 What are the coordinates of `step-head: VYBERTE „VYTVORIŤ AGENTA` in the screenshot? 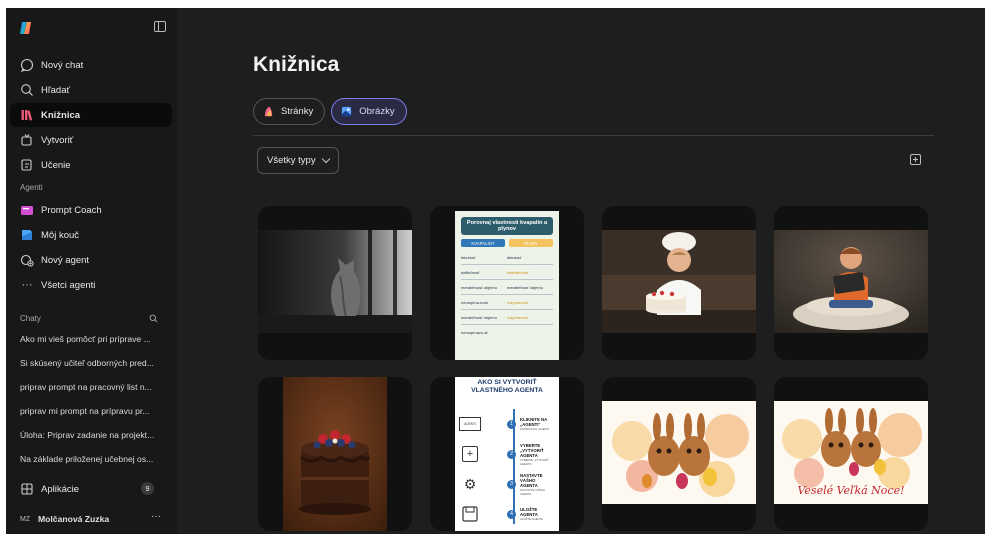 It's located at (532, 450).